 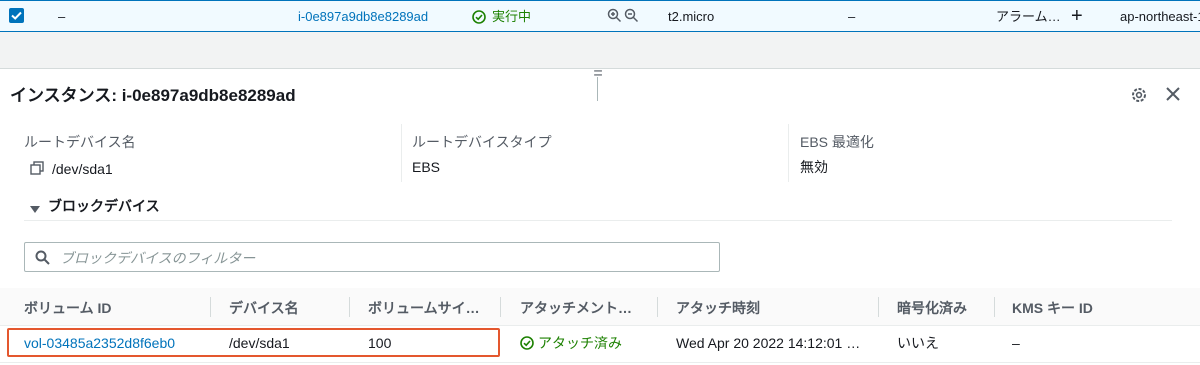 What do you see at coordinates (614, 15) in the screenshot?
I see `zoom-in-icon` at bounding box center [614, 15].